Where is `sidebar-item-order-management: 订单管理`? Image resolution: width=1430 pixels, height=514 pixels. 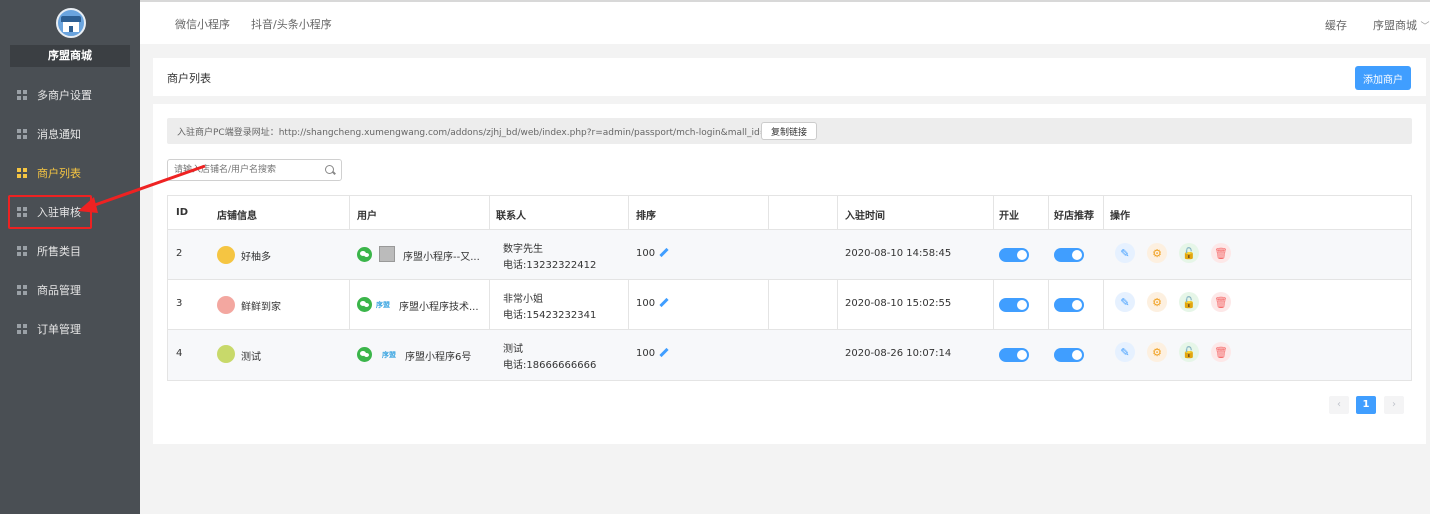 sidebar-item-order-management: 订单管理 is located at coordinates (70, 328).